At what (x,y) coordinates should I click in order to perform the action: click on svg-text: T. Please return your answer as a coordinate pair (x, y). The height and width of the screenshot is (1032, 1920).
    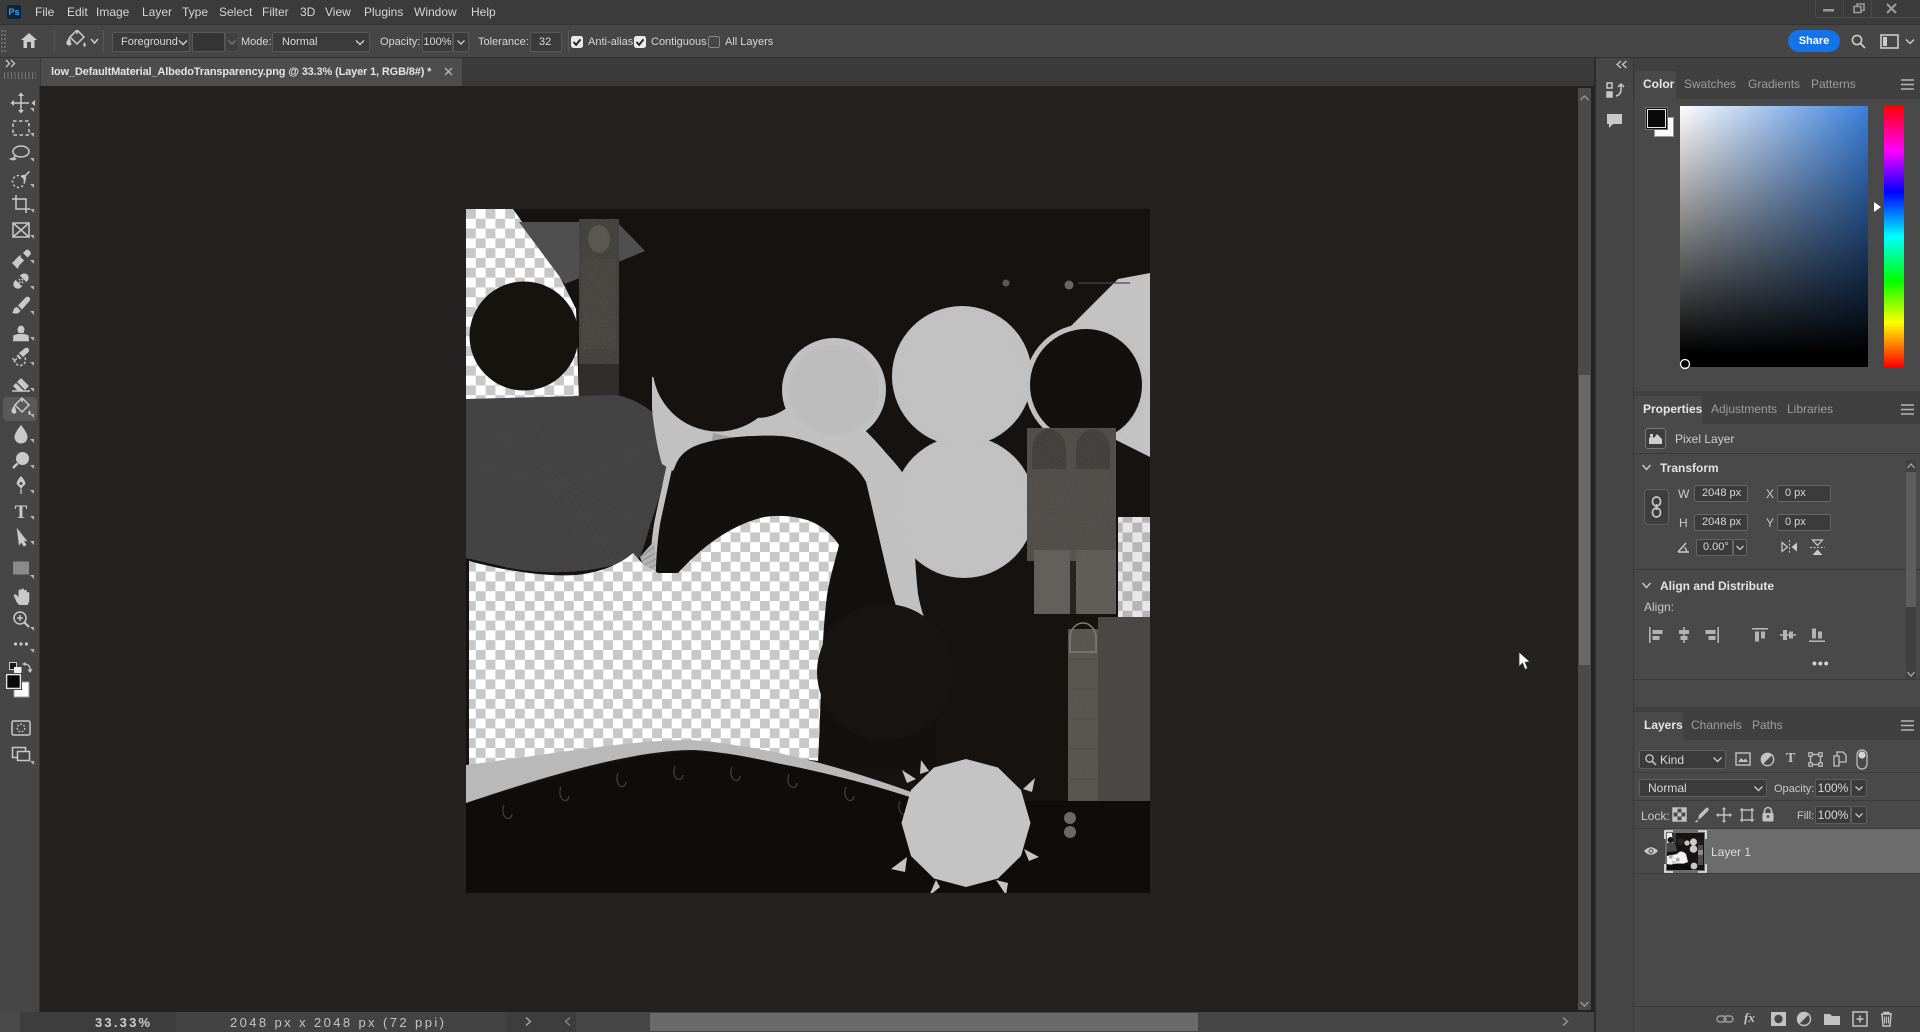
    Looking at the image, I should click on (21, 512).